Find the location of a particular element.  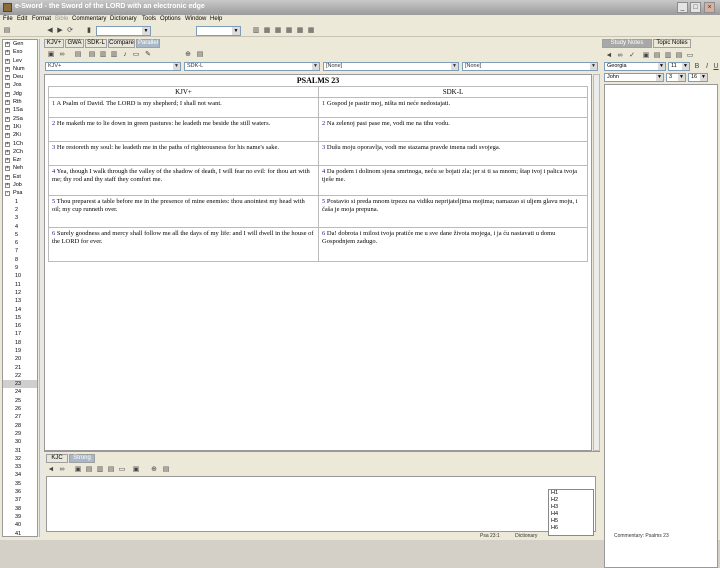

chapter-item: 37 is located at coordinates (20, 500).